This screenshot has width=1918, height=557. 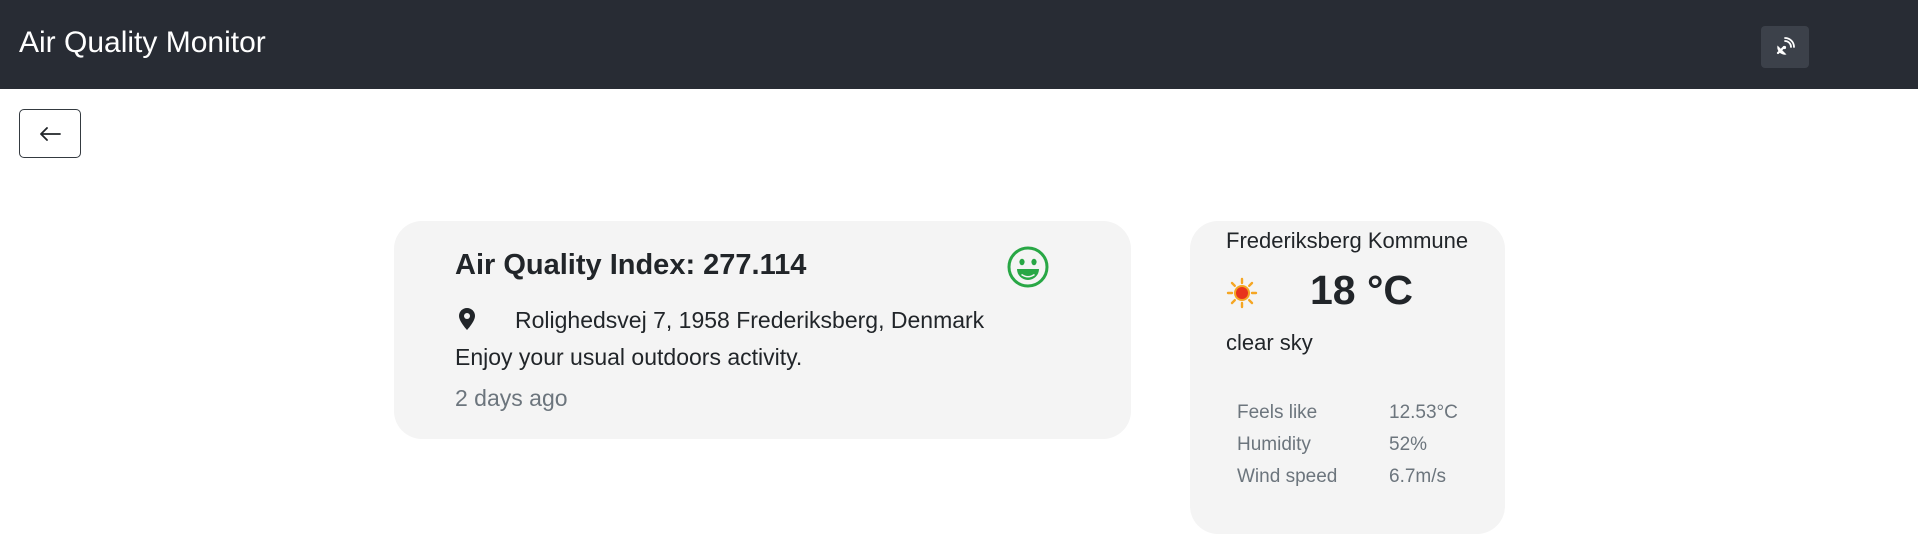 I want to click on aqi-heading: Air Quality Index: 277.114, so click(x=630, y=265).